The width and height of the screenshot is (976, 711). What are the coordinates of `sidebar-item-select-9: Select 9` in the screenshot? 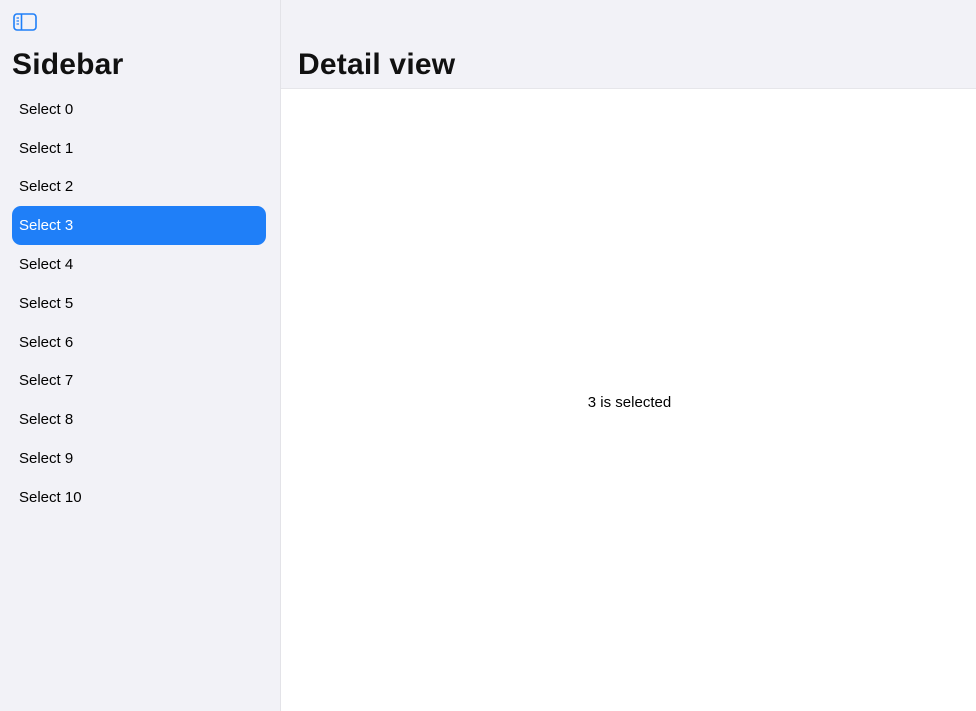 It's located at (139, 458).